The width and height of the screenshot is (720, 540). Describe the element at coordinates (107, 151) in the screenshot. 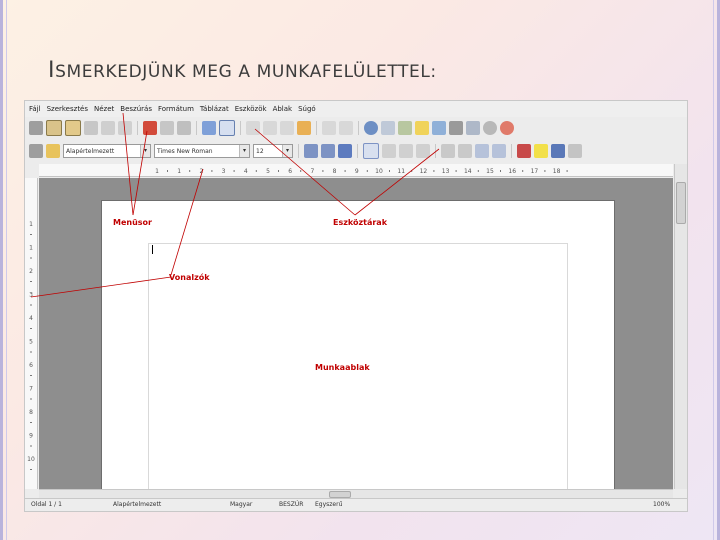

I see `paragraph-style-select: Alapértelmezett ▾` at that location.